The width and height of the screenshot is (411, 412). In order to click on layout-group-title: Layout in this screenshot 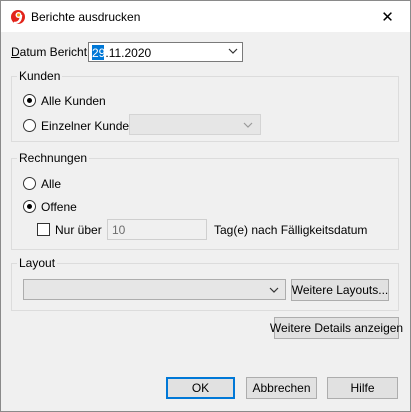, I will do `click(37, 263)`.